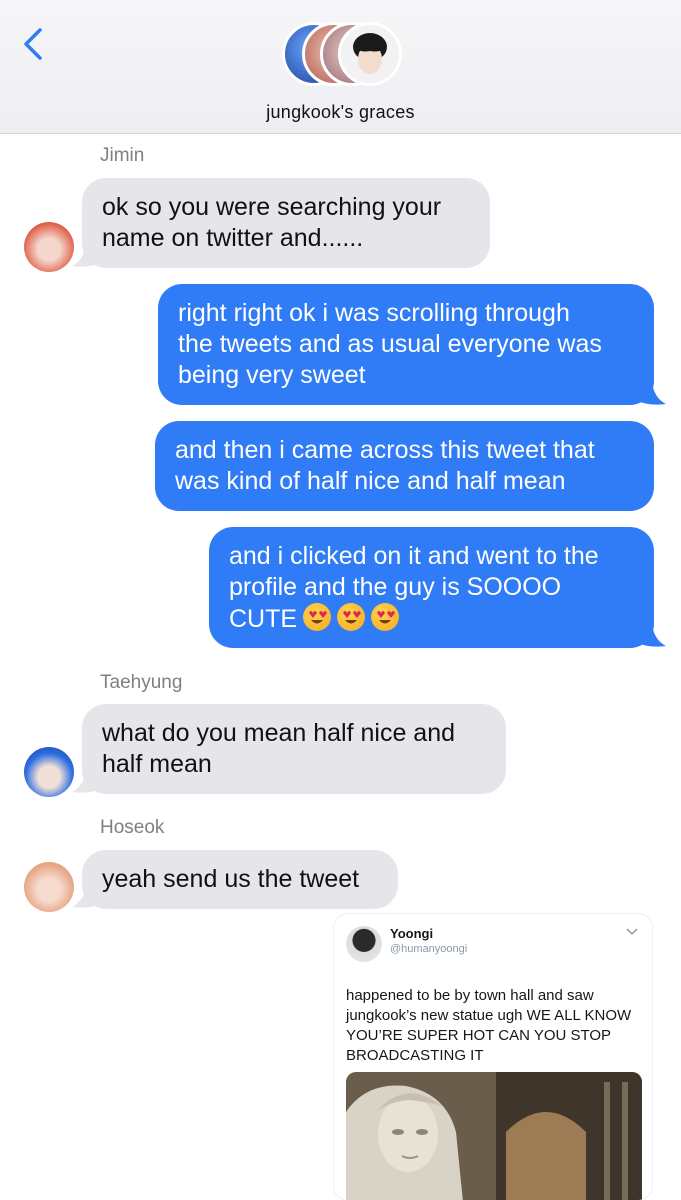 Image resolution: width=681 pixels, height=1200 pixels. Describe the element at coordinates (263, 619) in the screenshot. I see `message-text: CUTE` at that location.